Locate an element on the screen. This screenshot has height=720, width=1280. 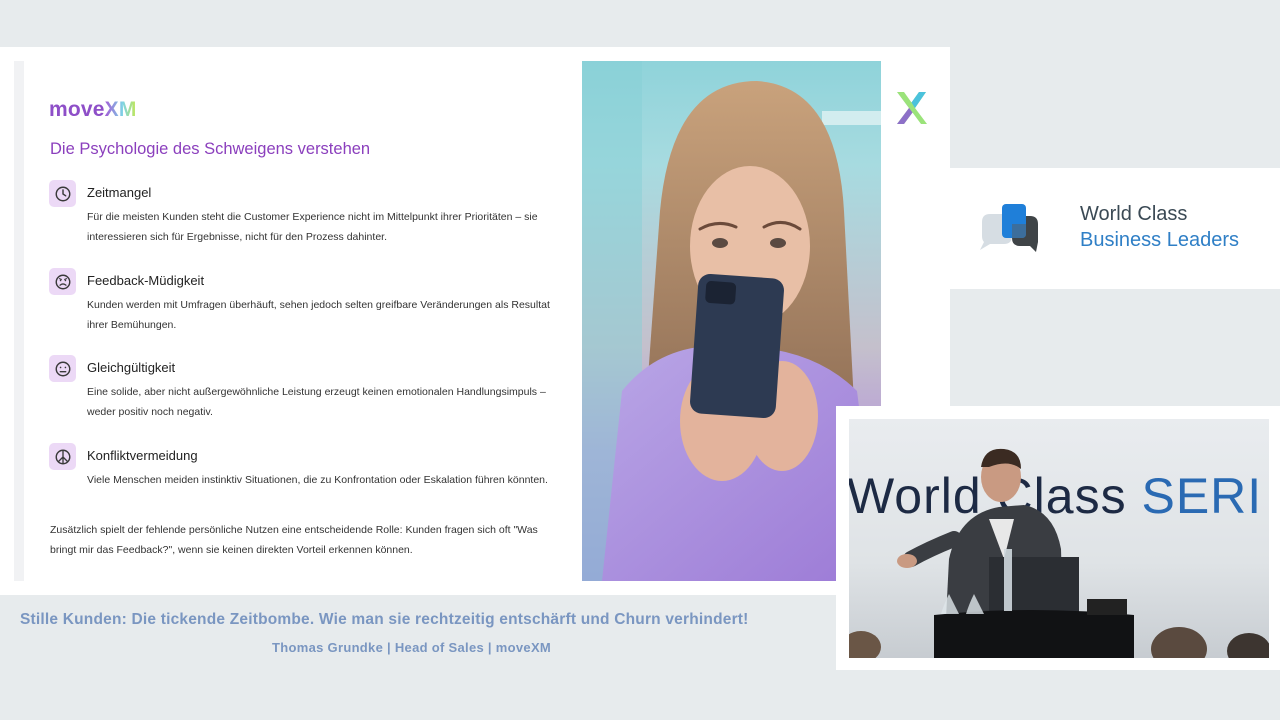
logo-text-xm: XM is located at coordinates (120, 109).